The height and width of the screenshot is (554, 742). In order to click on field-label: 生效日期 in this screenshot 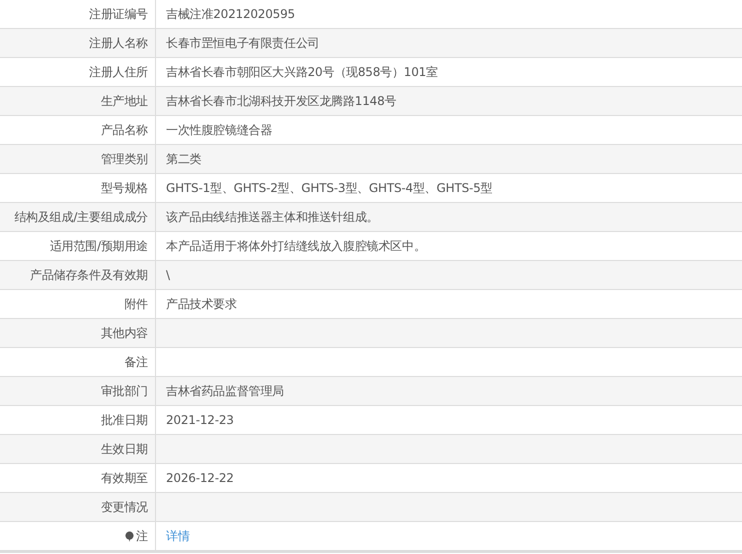, I will do `click(124, 449)`.